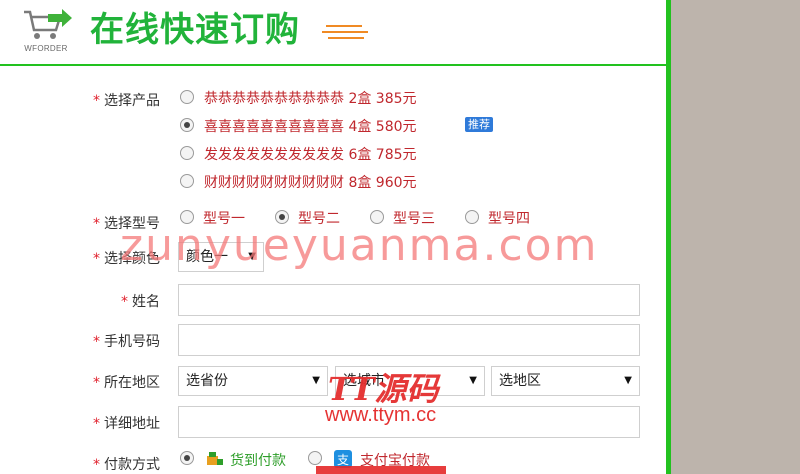  Describe the element at coordinates (409, 300) in the screenshot. I see `name-input` at that location.